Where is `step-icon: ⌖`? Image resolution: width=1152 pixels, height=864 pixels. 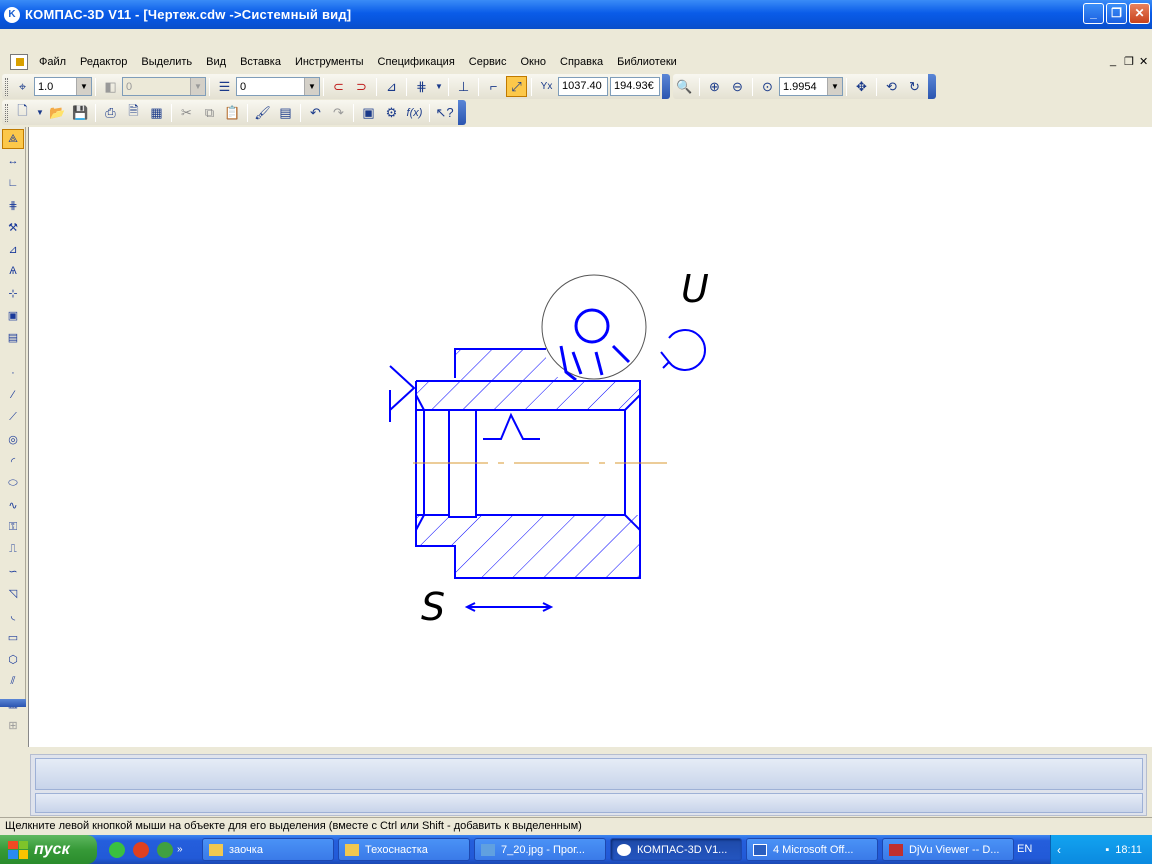
step-icon: ⌖ is located at coordinates (22, 86).